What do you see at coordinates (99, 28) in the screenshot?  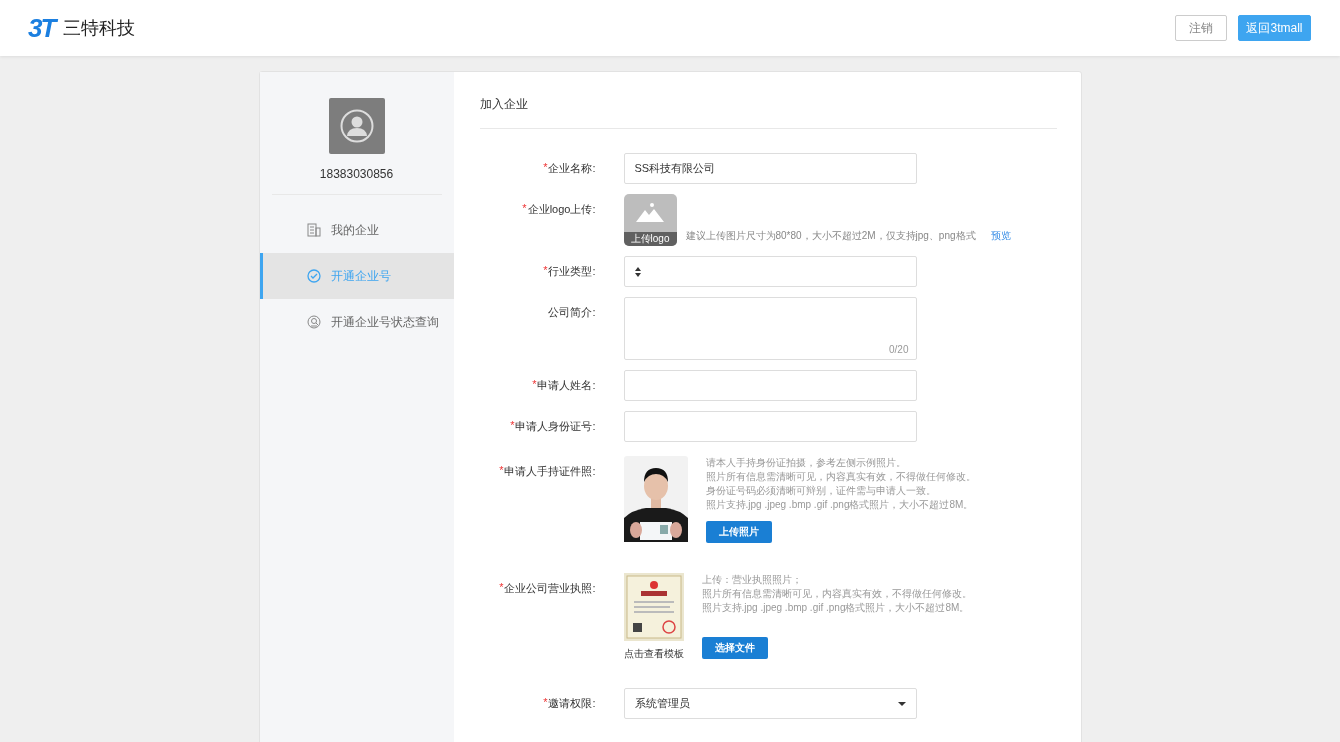 I see `brand-name: 三特科技` at bounding box center [99, 28].